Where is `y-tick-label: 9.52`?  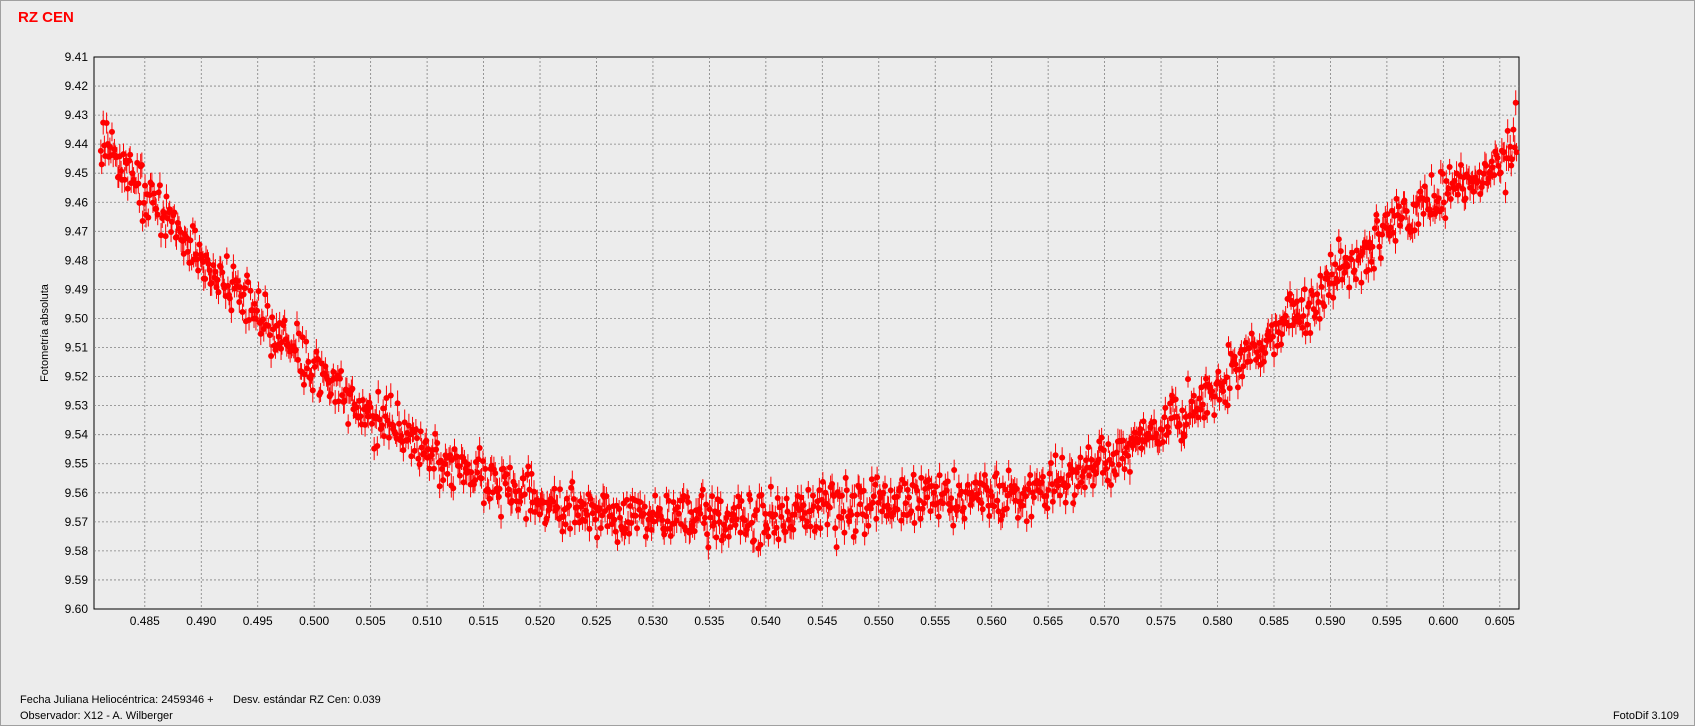 y-tick-label: 9.52 is located at coordinates (77, 377).